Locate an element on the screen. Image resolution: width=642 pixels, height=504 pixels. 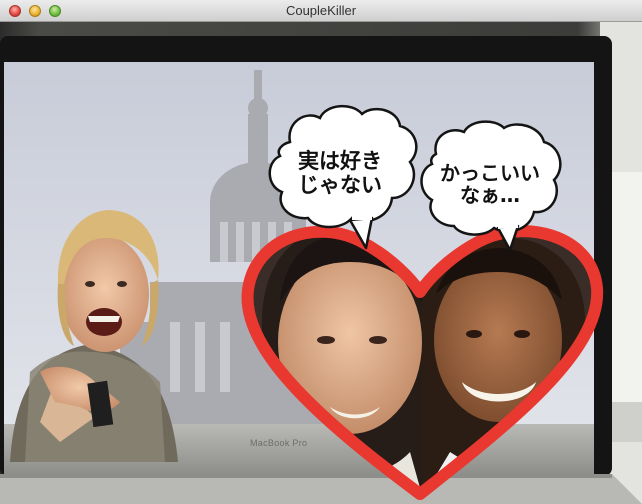
window-title: CoupleKiller is located at coordinates (321, 10).